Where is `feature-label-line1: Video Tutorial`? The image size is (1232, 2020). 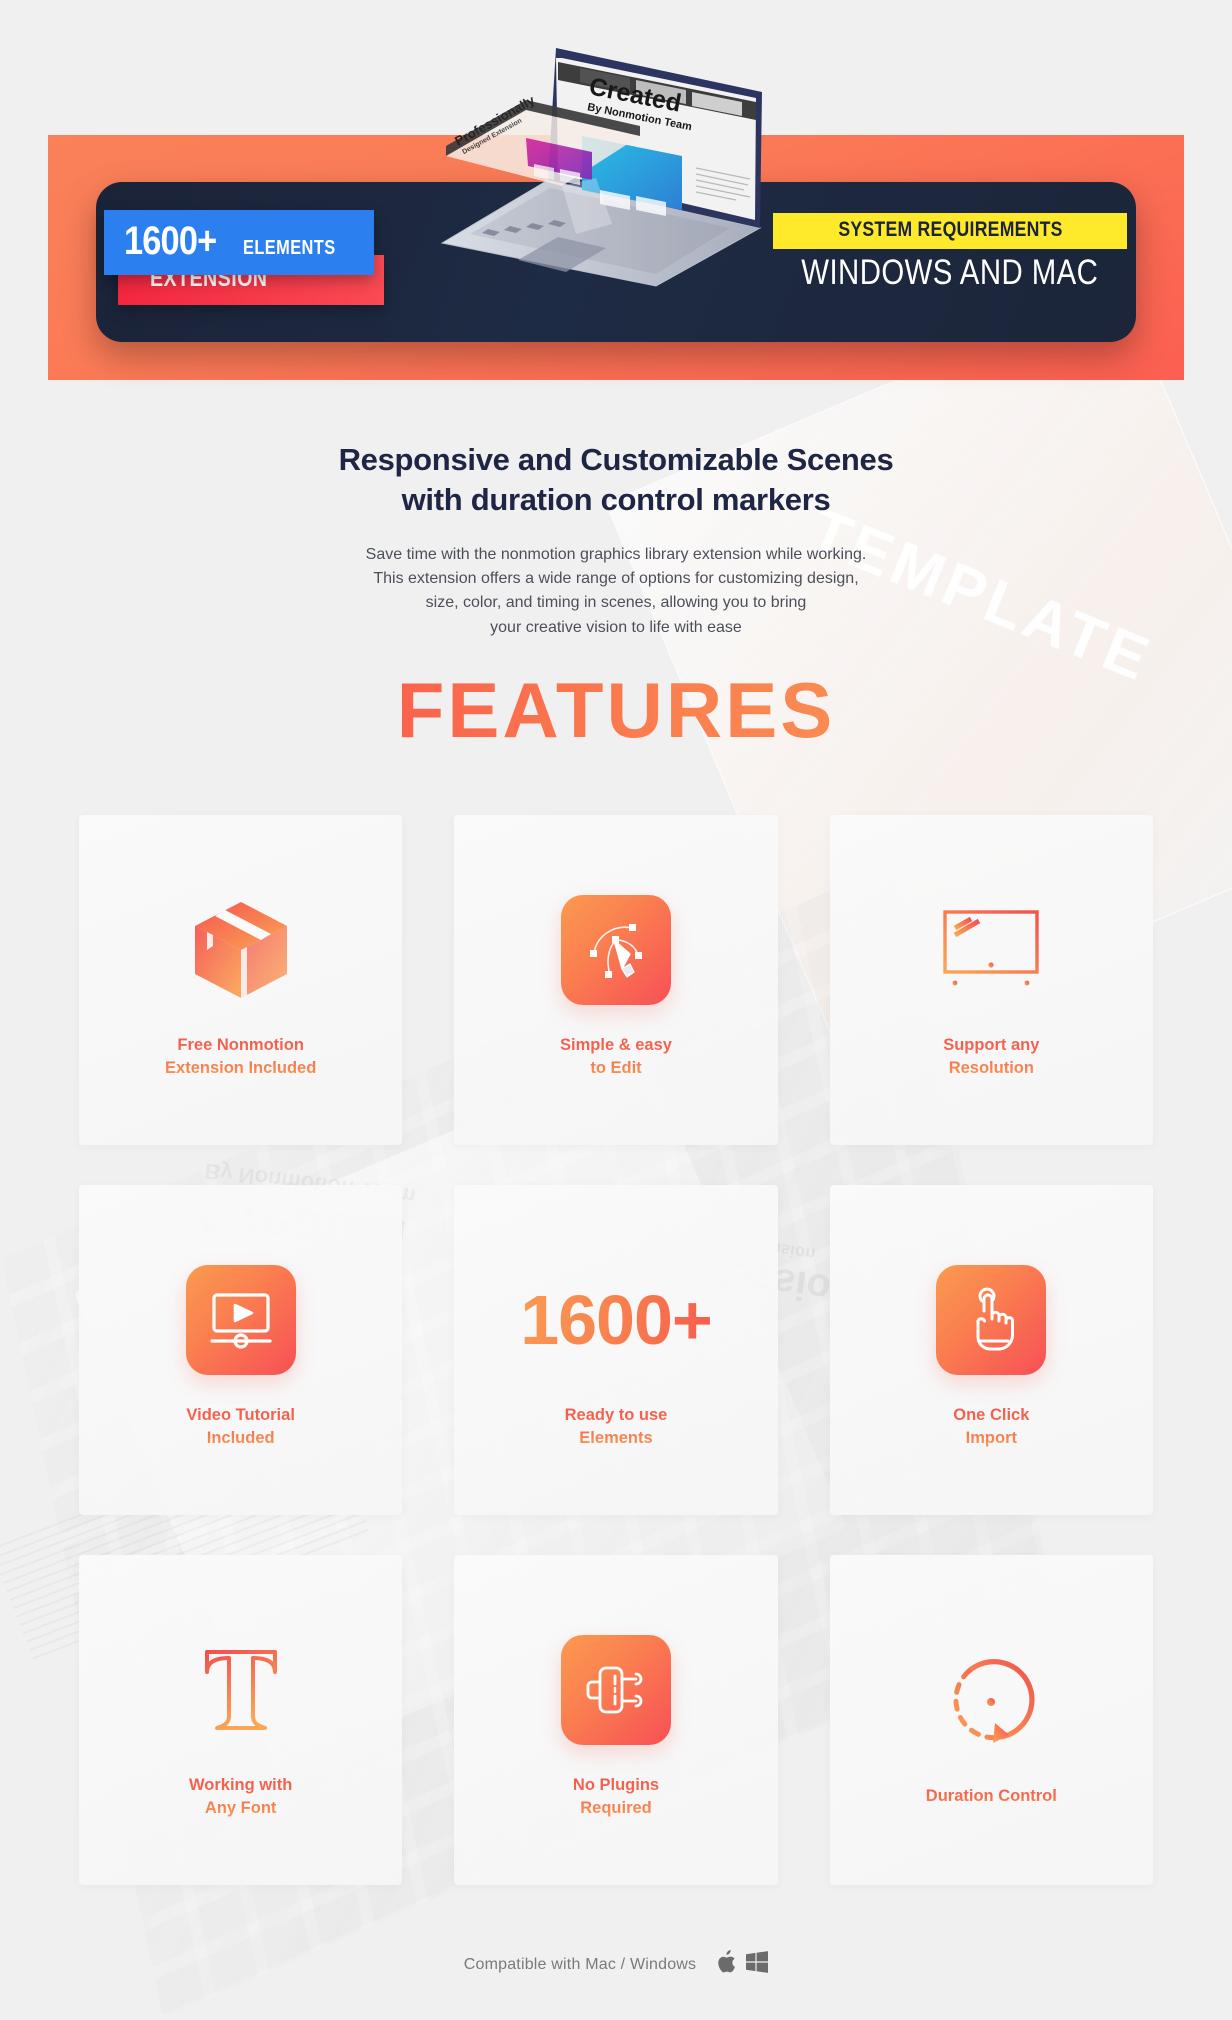 feature-label-line1: Video Tutorial is located at coordinates (240, 1414).